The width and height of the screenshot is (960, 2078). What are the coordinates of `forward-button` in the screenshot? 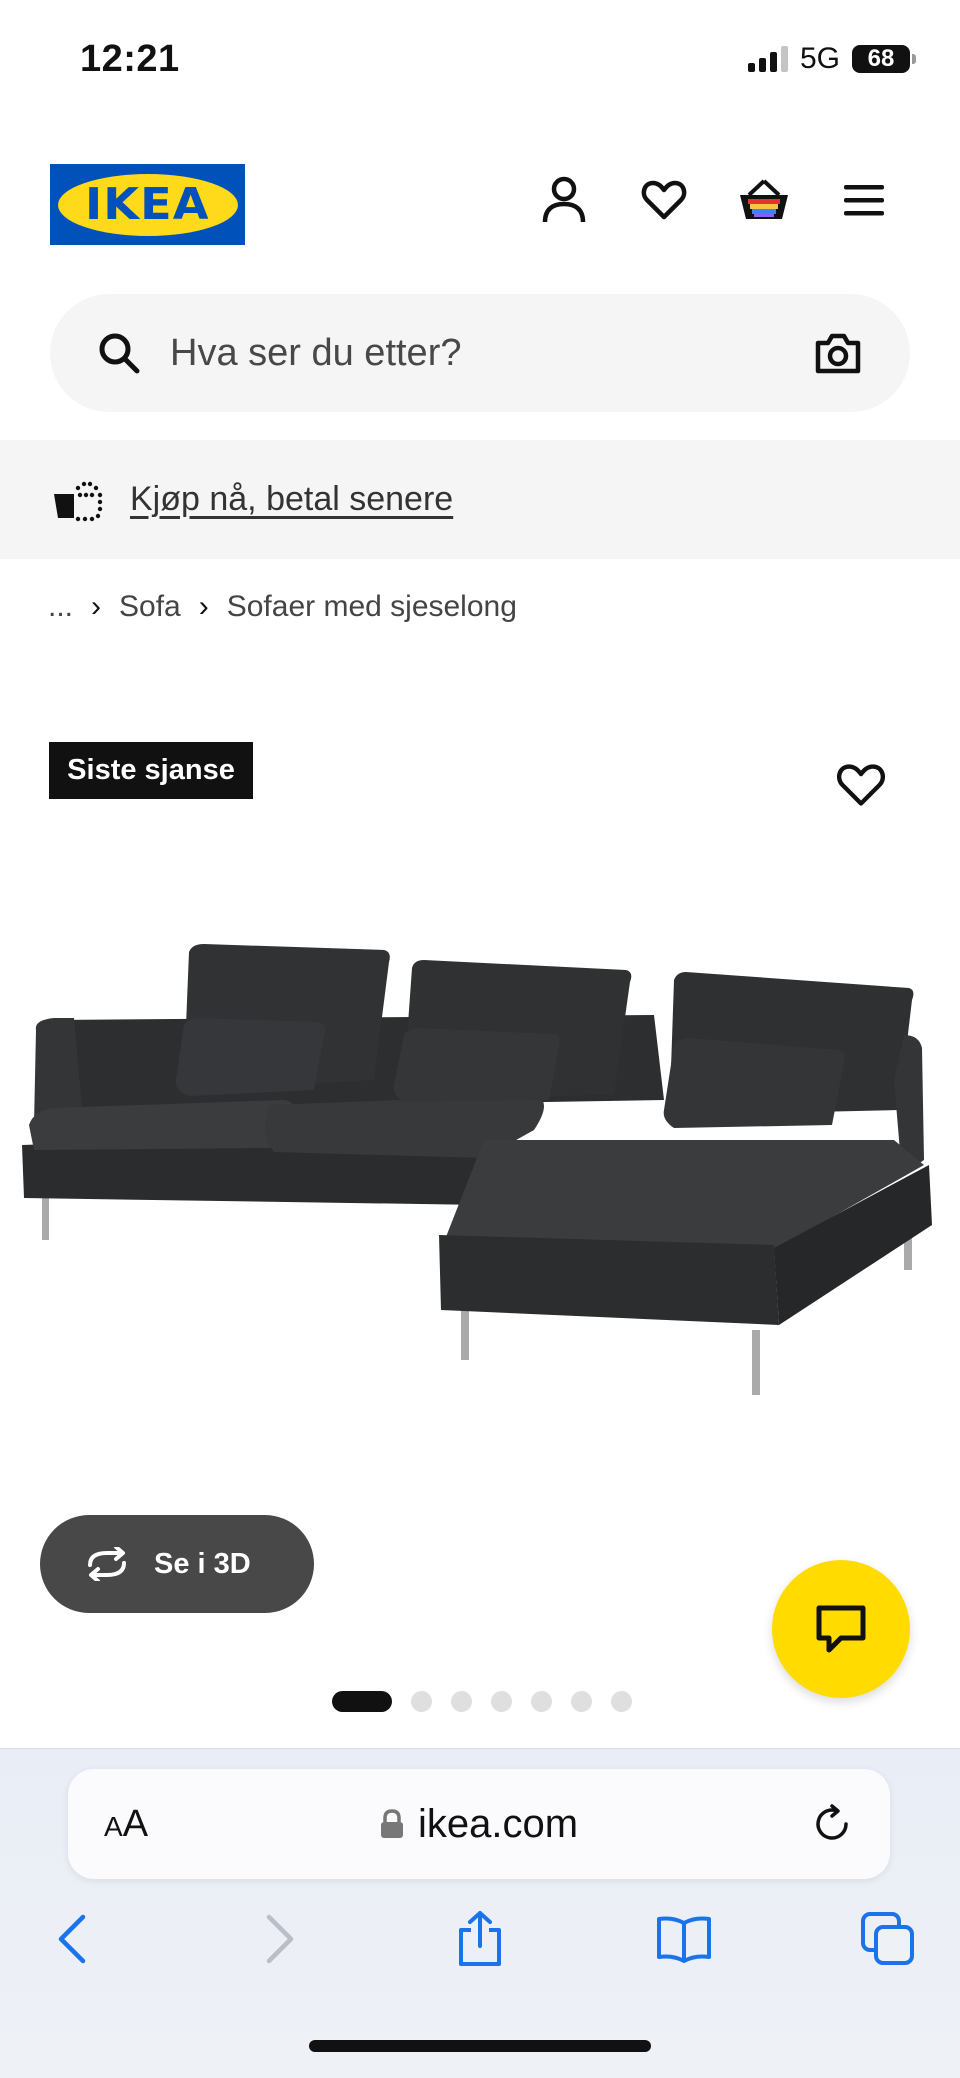 It's located at (280, 1939).